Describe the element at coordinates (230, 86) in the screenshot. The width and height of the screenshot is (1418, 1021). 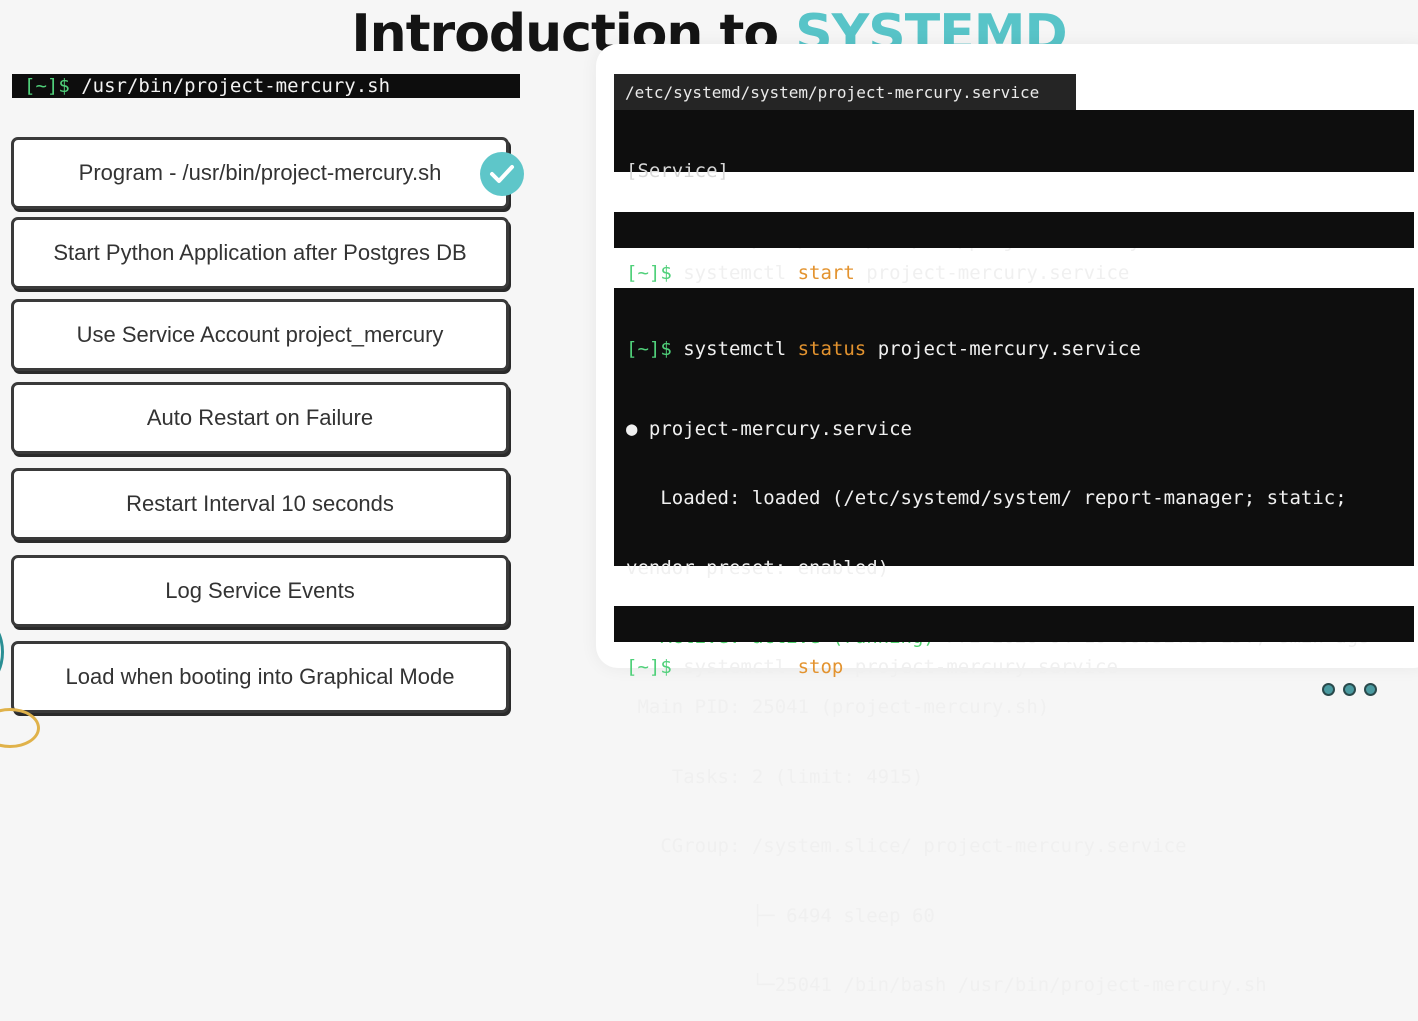
I see `program-command: /usr/bin/project-mercury.sh` at that location.